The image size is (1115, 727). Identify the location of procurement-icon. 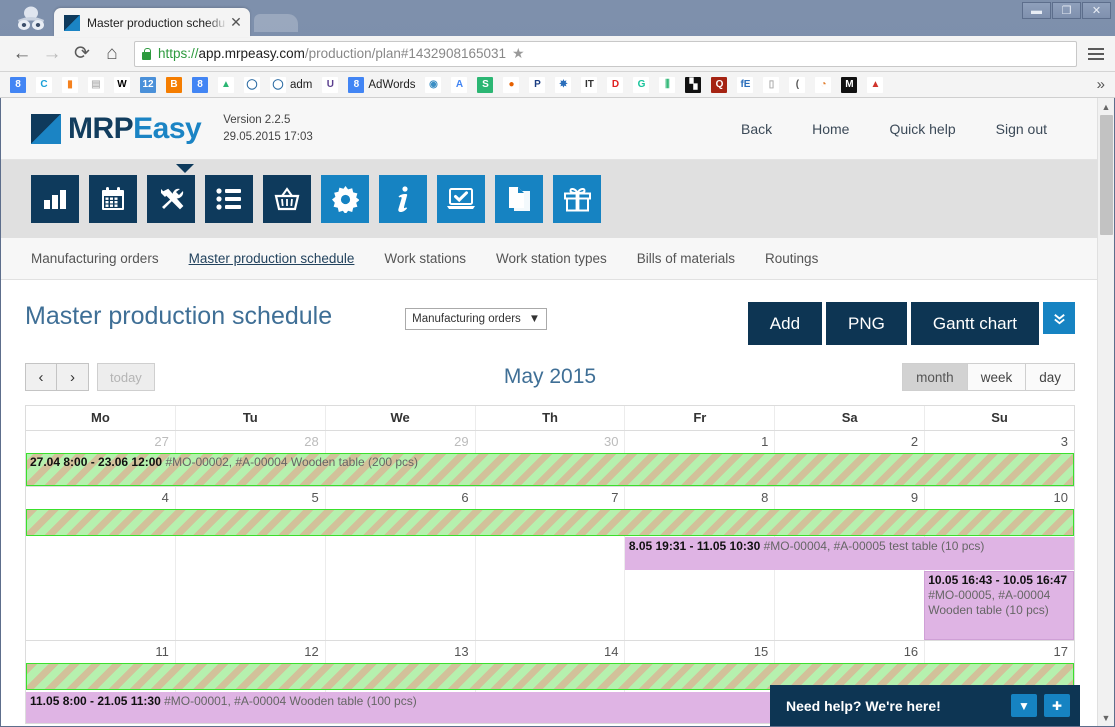
(287, 199).